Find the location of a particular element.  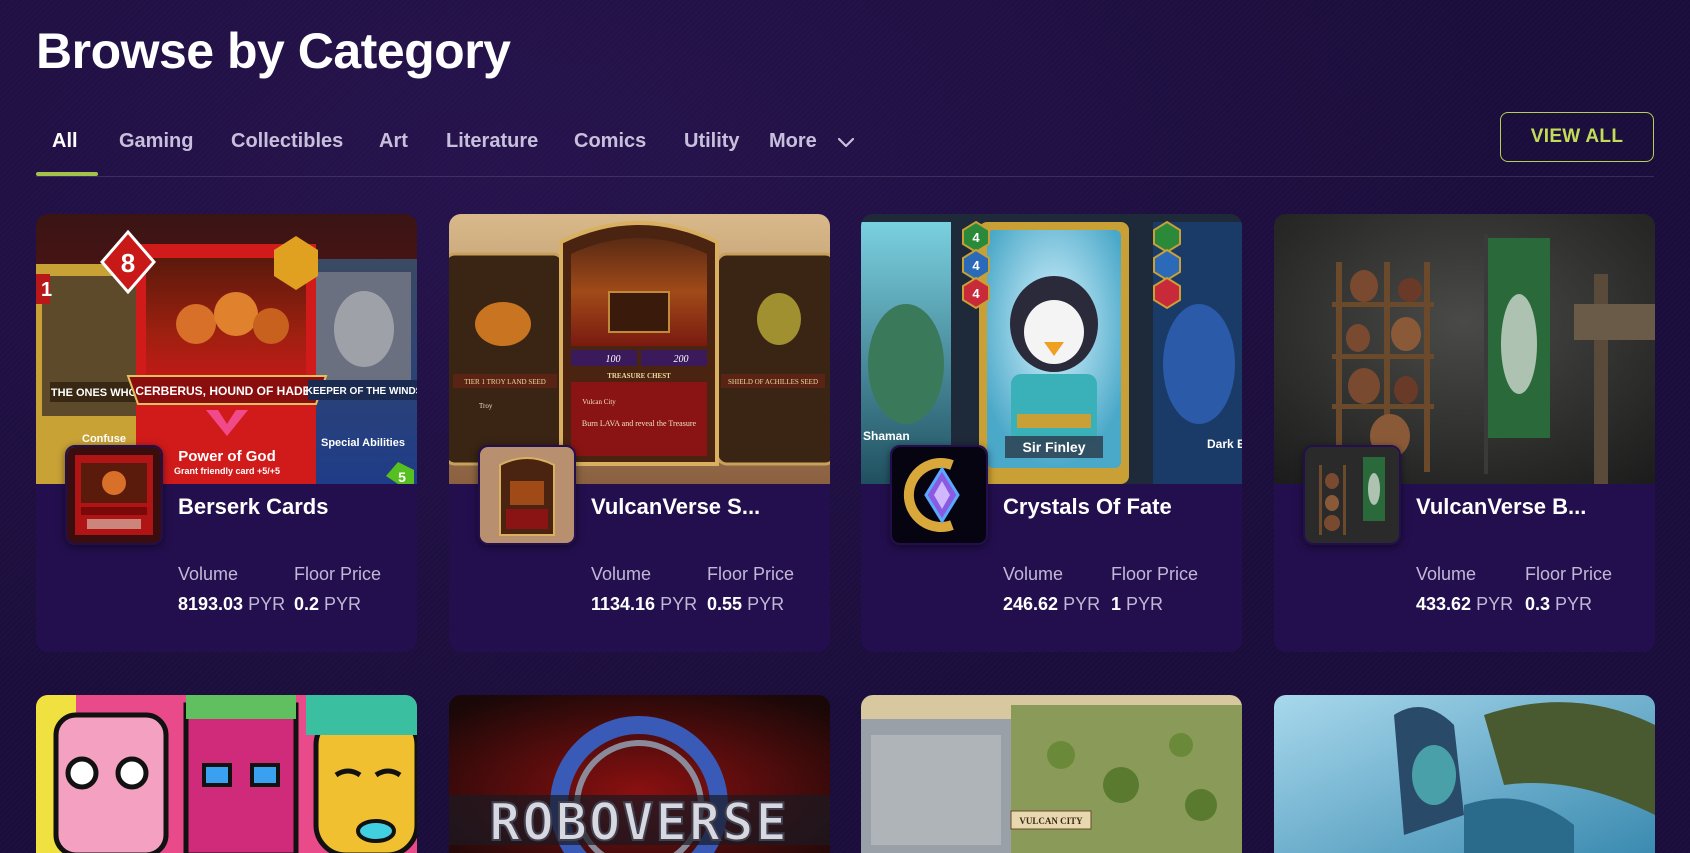

collection-banner is located at coordinates (1464, 349).